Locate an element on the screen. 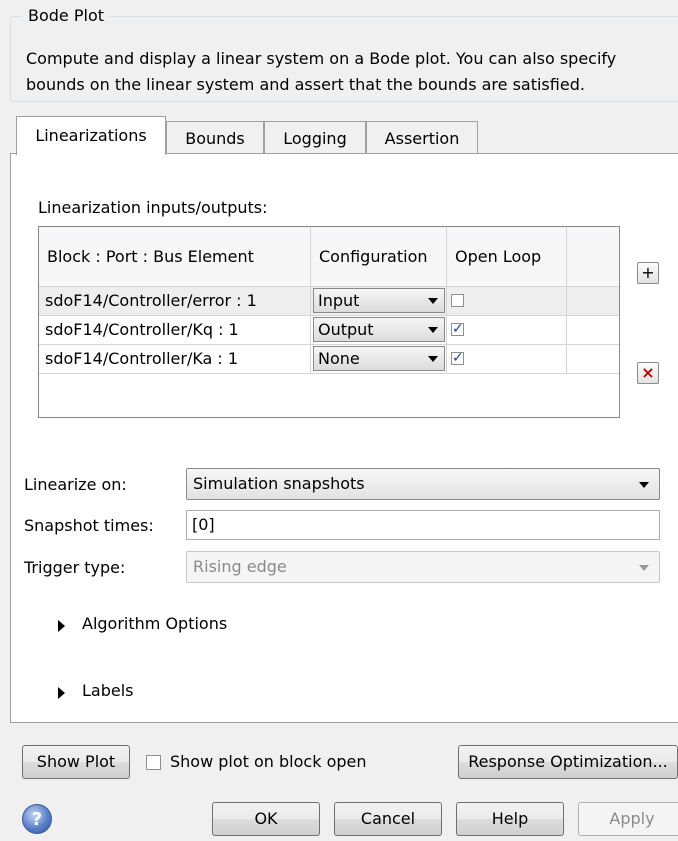 The image size is (678, 841). snapshot-times-input: [0] is located at coordinates (423, 525).